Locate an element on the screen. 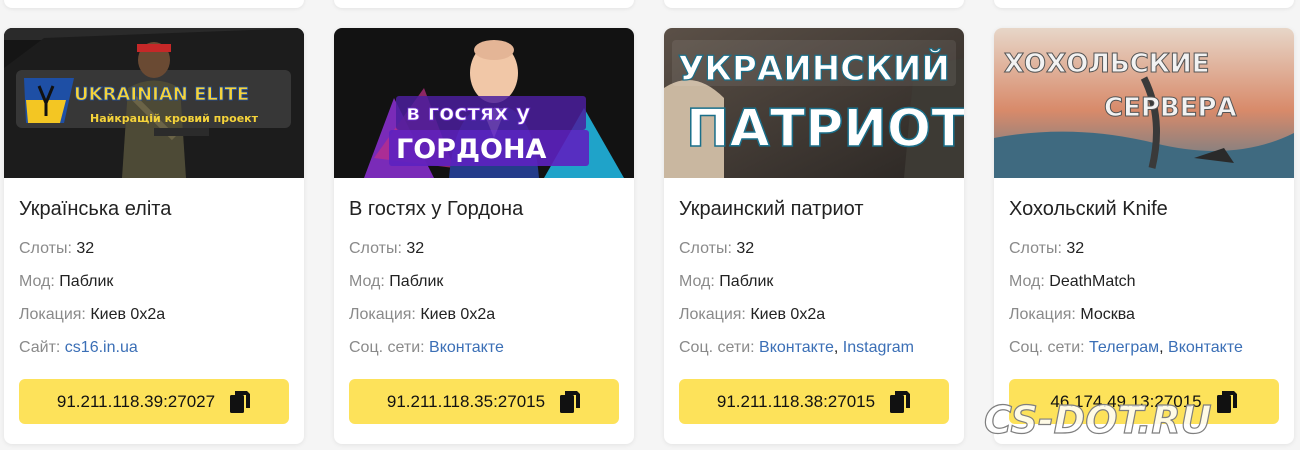 This screenshot has width=1300, height=450. telegram-link: Телеграм is located at coordinates (1124, 347).